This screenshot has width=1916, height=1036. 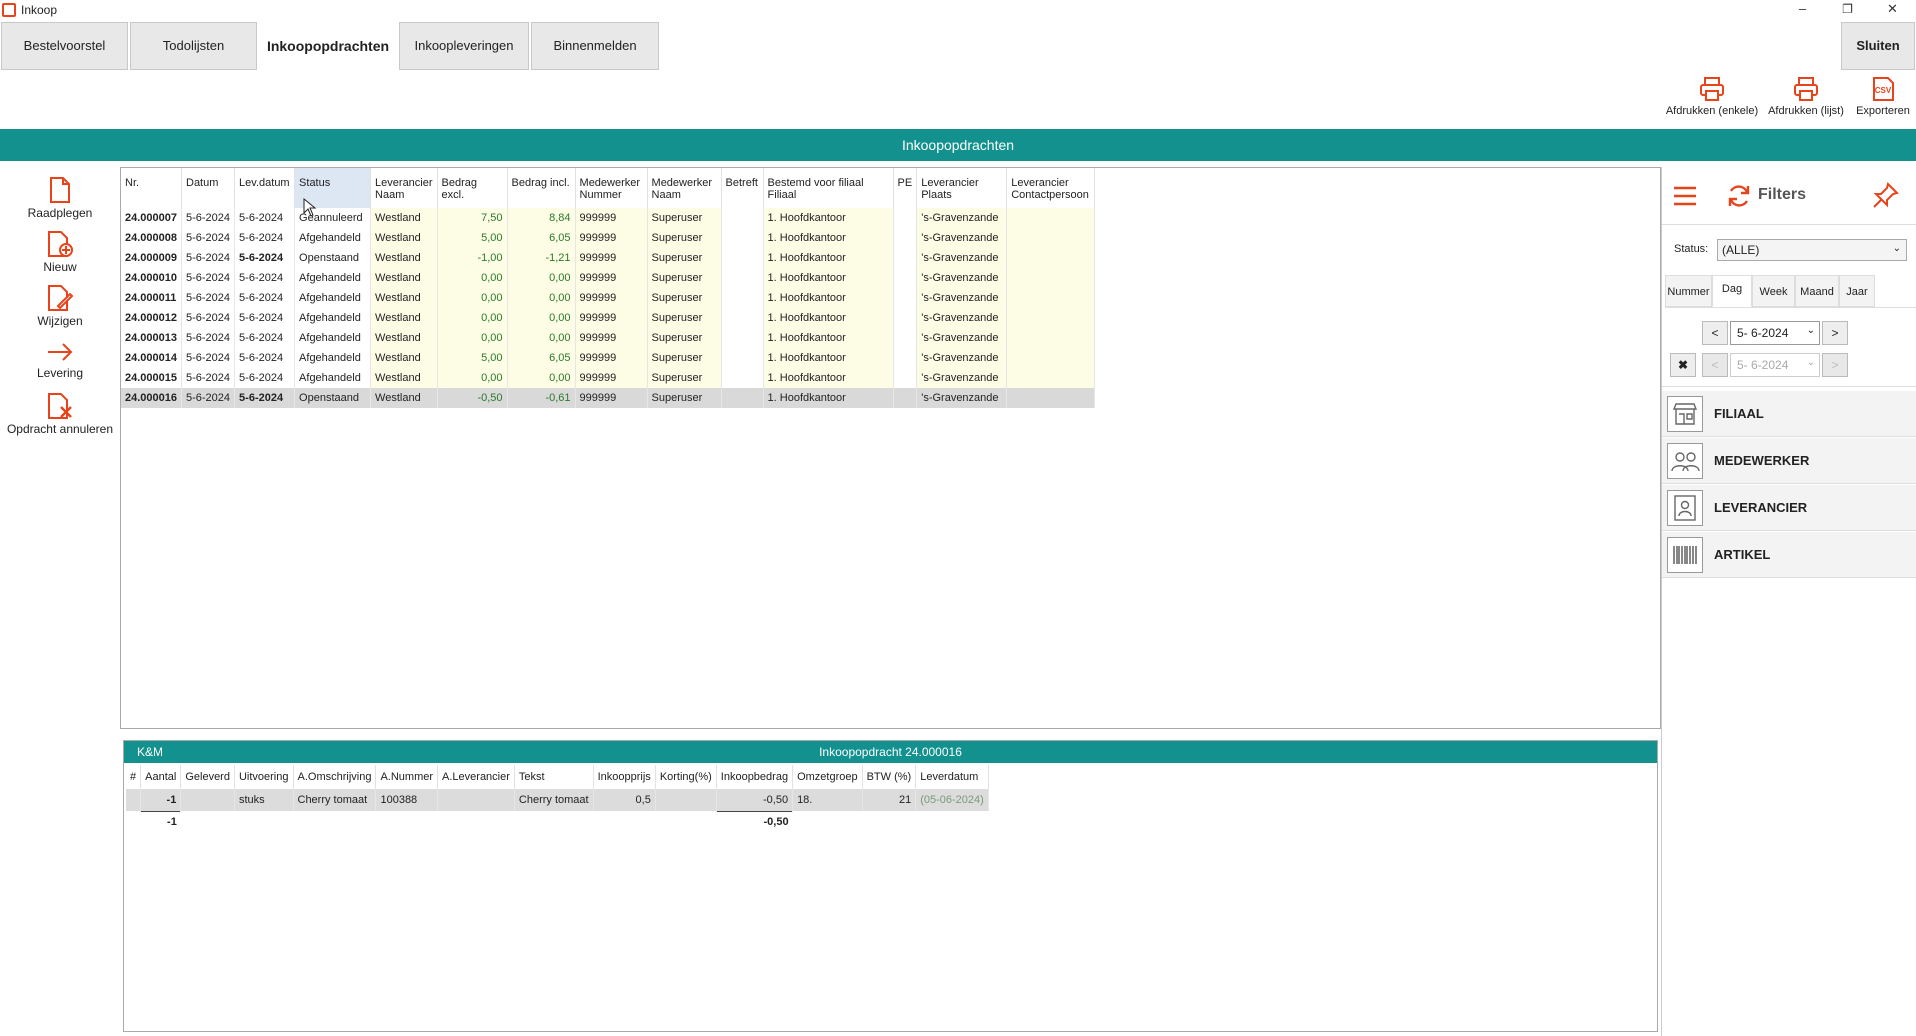 What do you see at coordinates (1775, 333) in the screenshot?
I see `date-from-input: 5- 6-2024 ⌄` at bounding box center [1775, 333].